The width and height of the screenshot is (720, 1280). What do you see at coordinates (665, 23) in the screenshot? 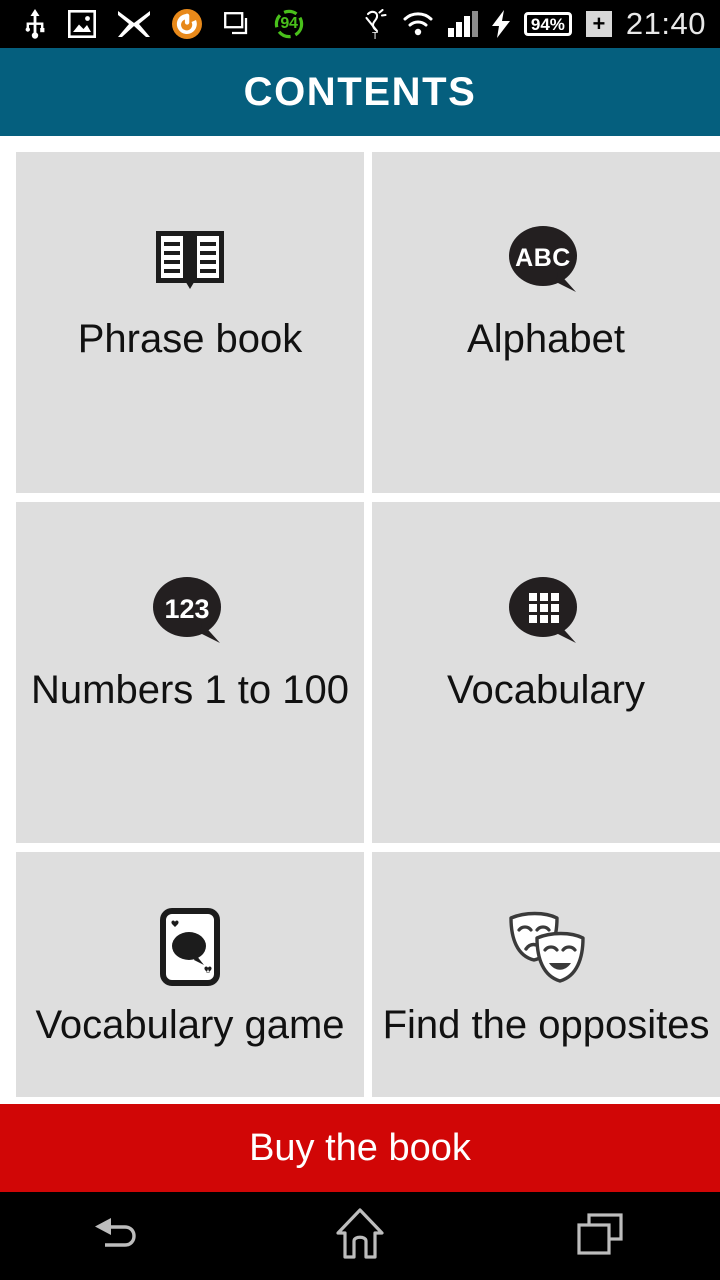
I see `status-bar-clock: 21:40` at bounding box center [665, 23].